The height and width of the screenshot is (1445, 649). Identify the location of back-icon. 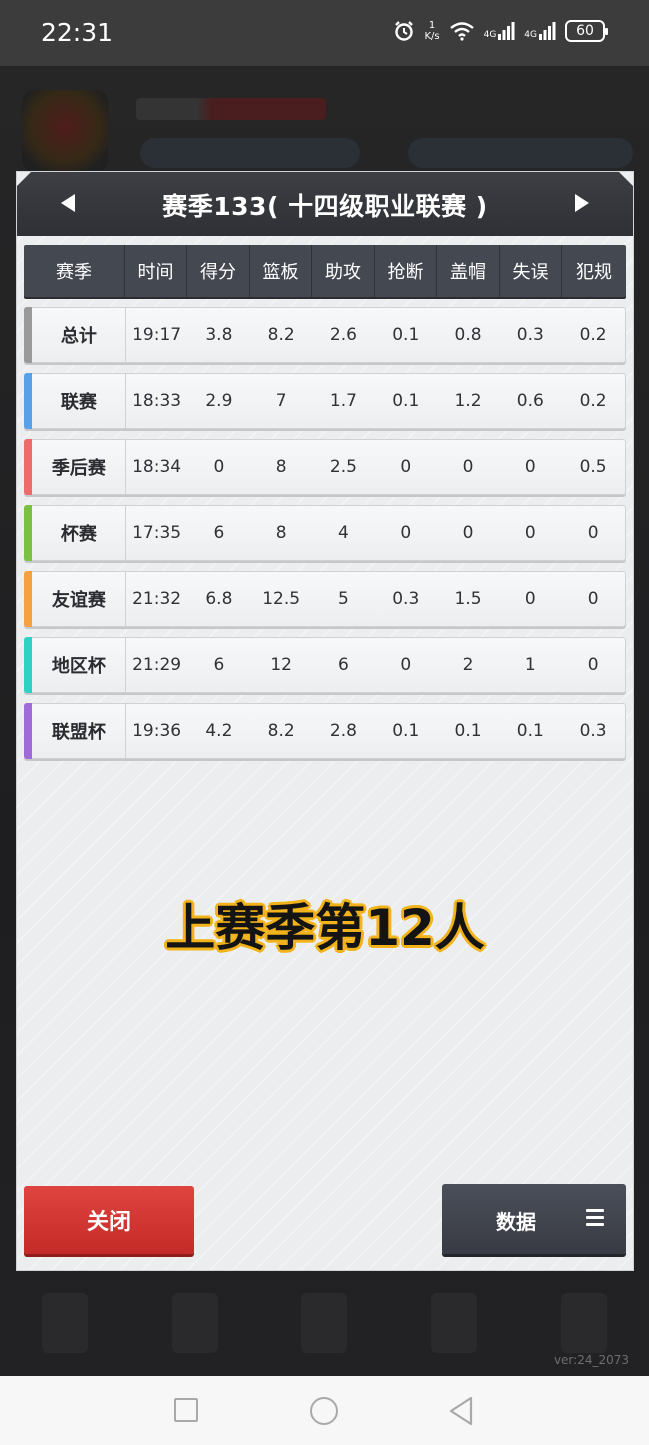
(461, 1411).